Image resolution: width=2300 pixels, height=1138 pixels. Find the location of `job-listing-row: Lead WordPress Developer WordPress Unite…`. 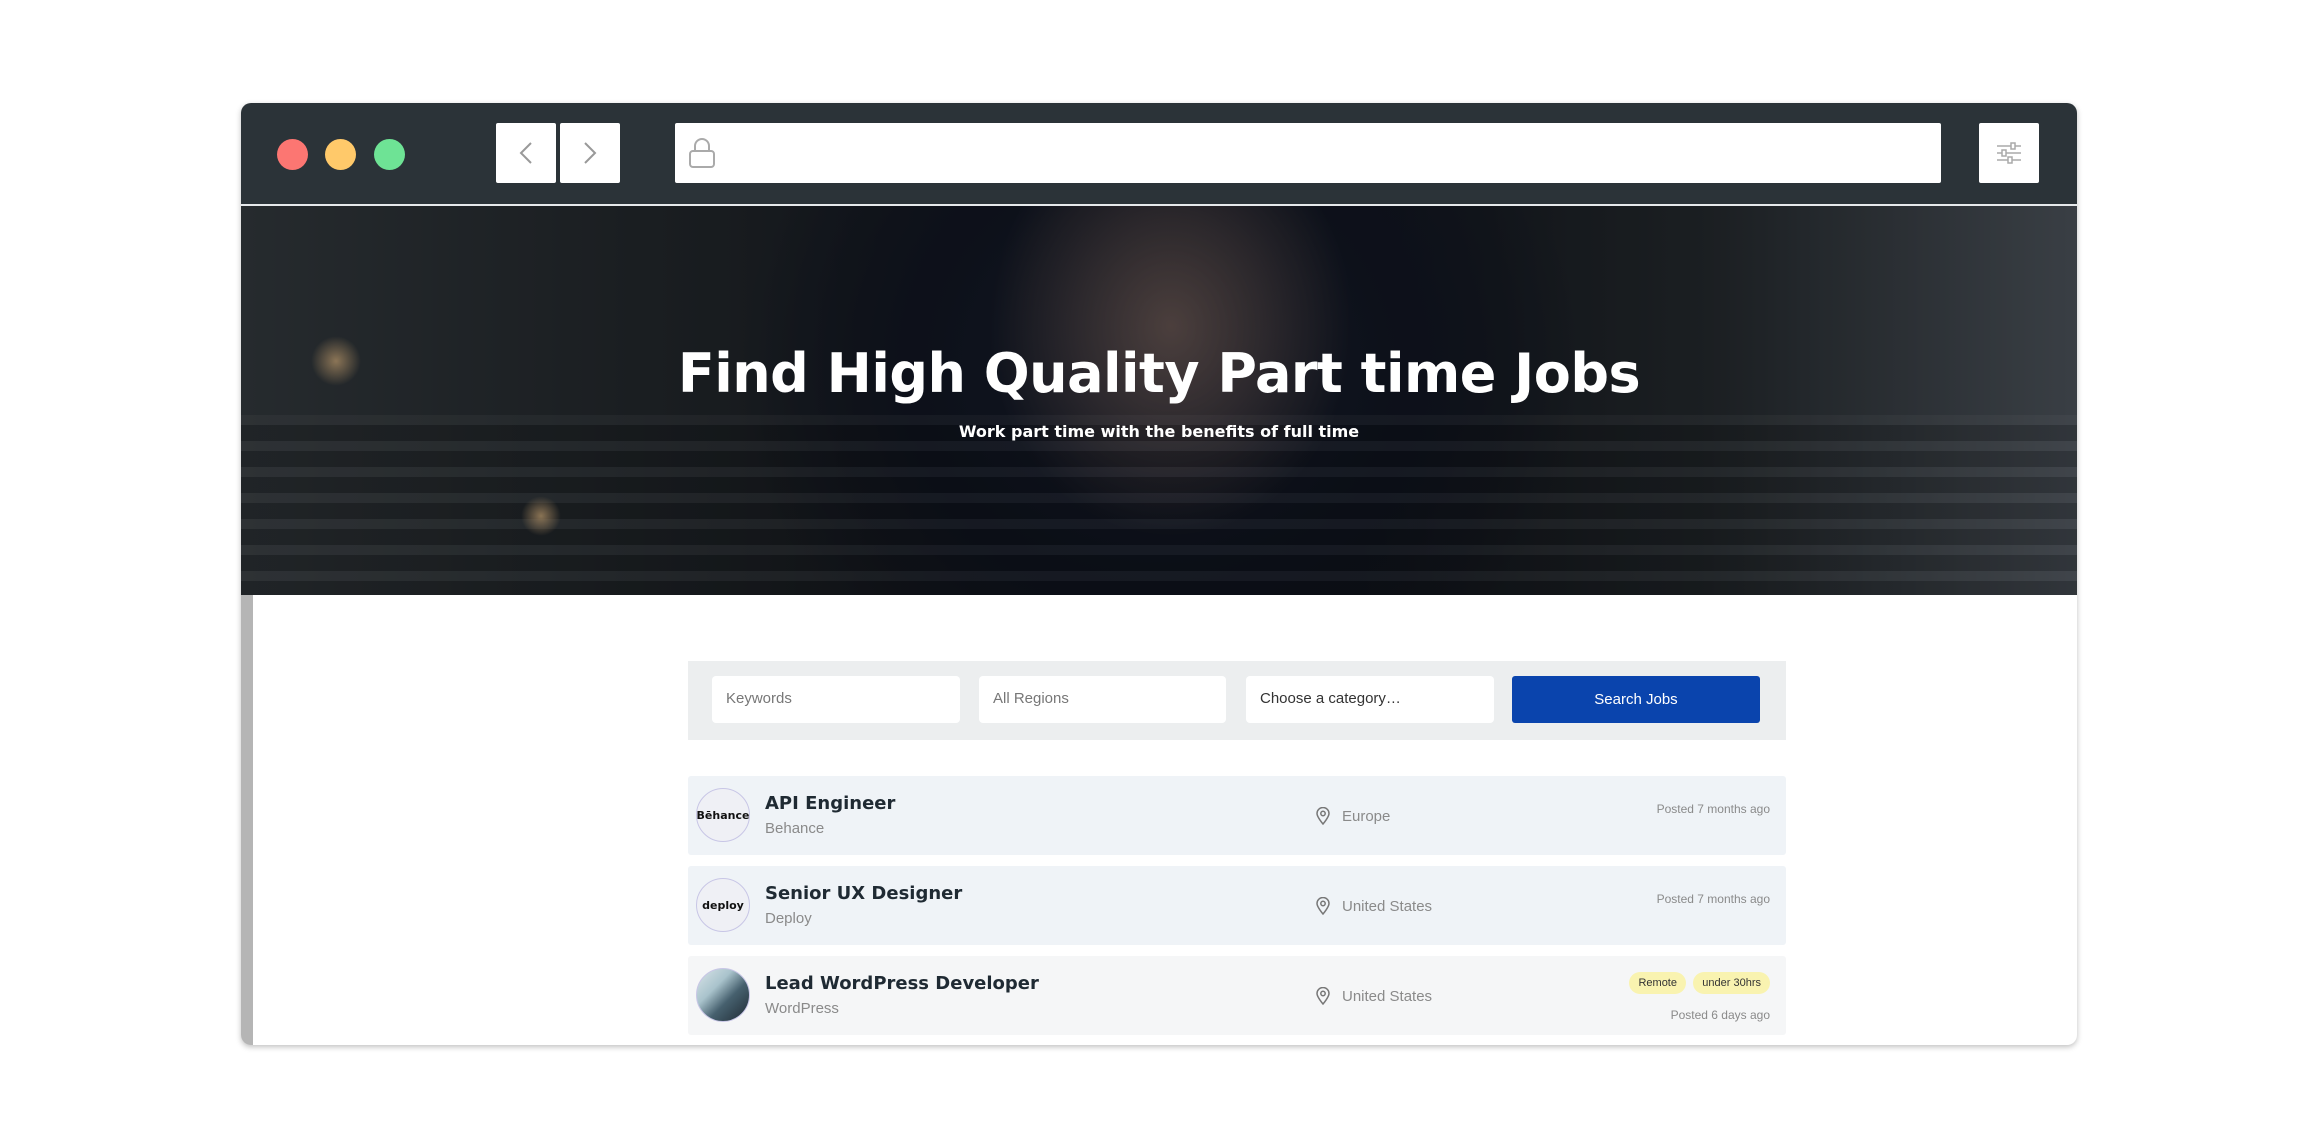

job-listing-row: Lead WordPress Developer WordPress Unite… is located at coordinates (1237, 995).